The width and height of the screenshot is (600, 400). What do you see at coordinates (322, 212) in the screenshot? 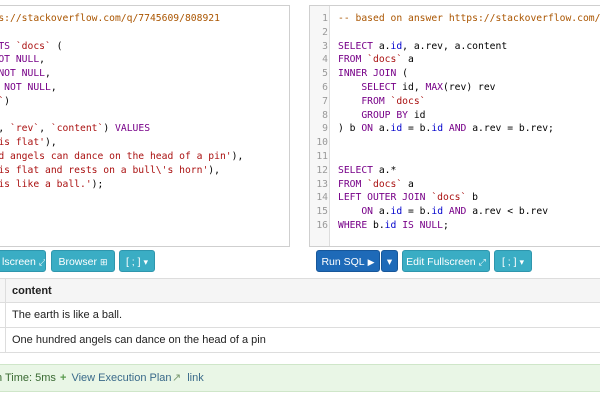
I see `line-number: 15` at bounding box center [322, 212].